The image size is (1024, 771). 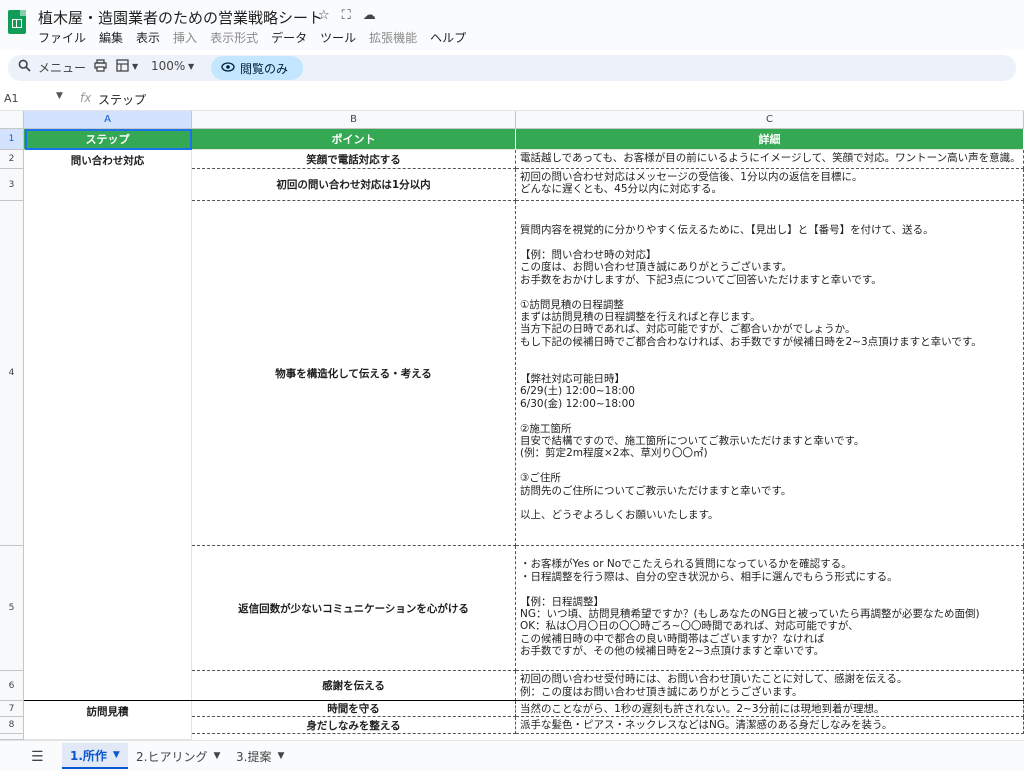 I want to click on cell-b6-point: 感謝を伝える, so click(x=354, y=686).